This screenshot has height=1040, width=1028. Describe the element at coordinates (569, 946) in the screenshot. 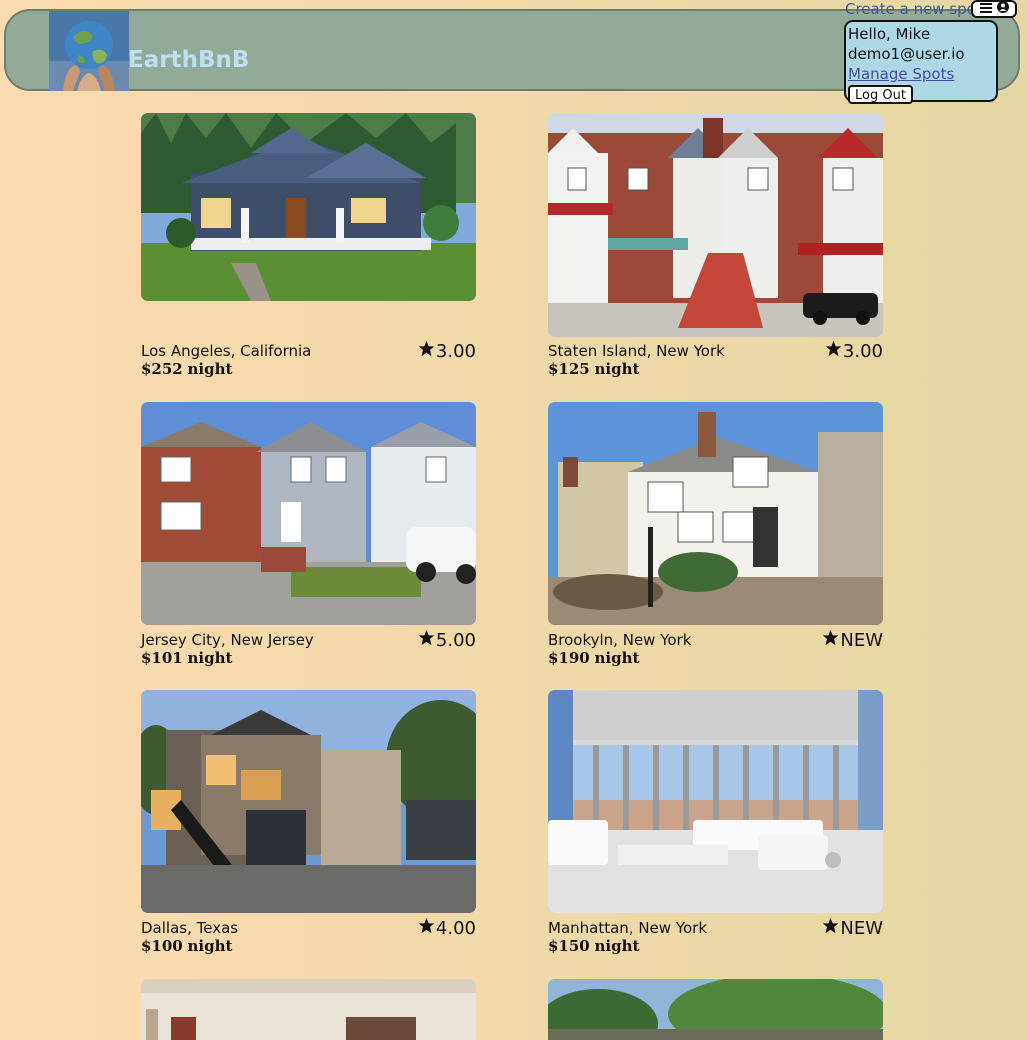

I see `price-amount: $150` at that location.